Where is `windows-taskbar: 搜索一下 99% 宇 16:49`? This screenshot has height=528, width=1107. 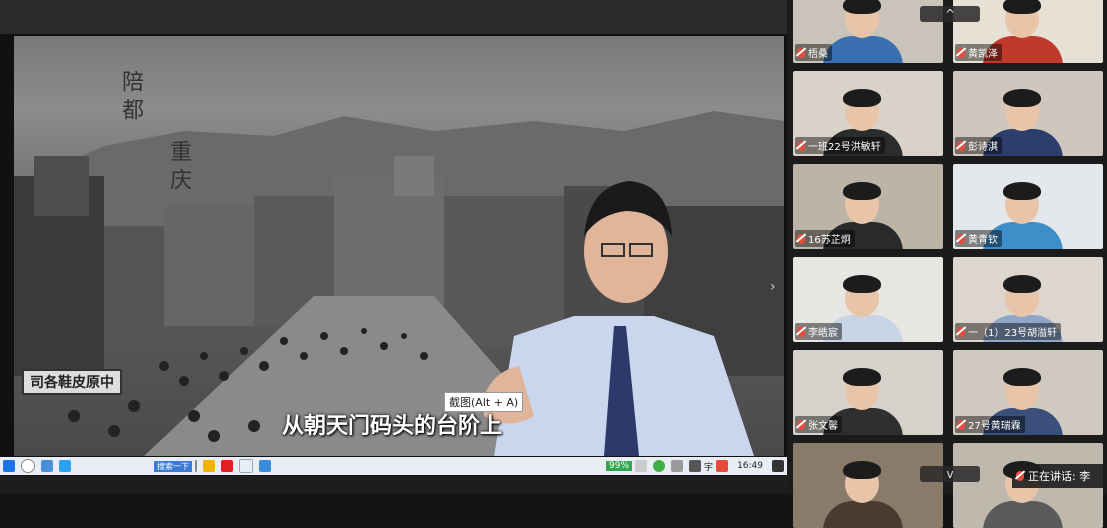
windows-taskbar: 搜索一下 99% 宇 16:49 is located at coordinates (393, 466).